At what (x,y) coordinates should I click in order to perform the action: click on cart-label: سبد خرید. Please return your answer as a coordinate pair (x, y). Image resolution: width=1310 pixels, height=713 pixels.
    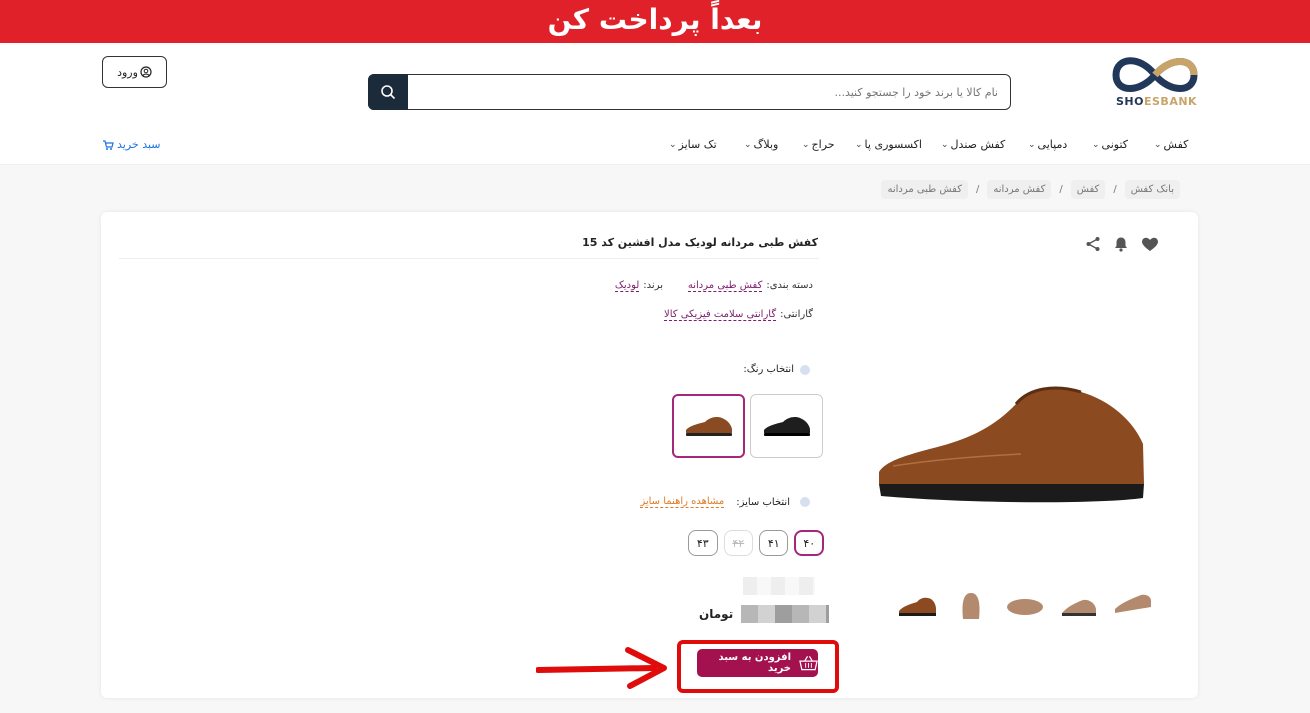
    Looking at the image, I should click on (139, 144).